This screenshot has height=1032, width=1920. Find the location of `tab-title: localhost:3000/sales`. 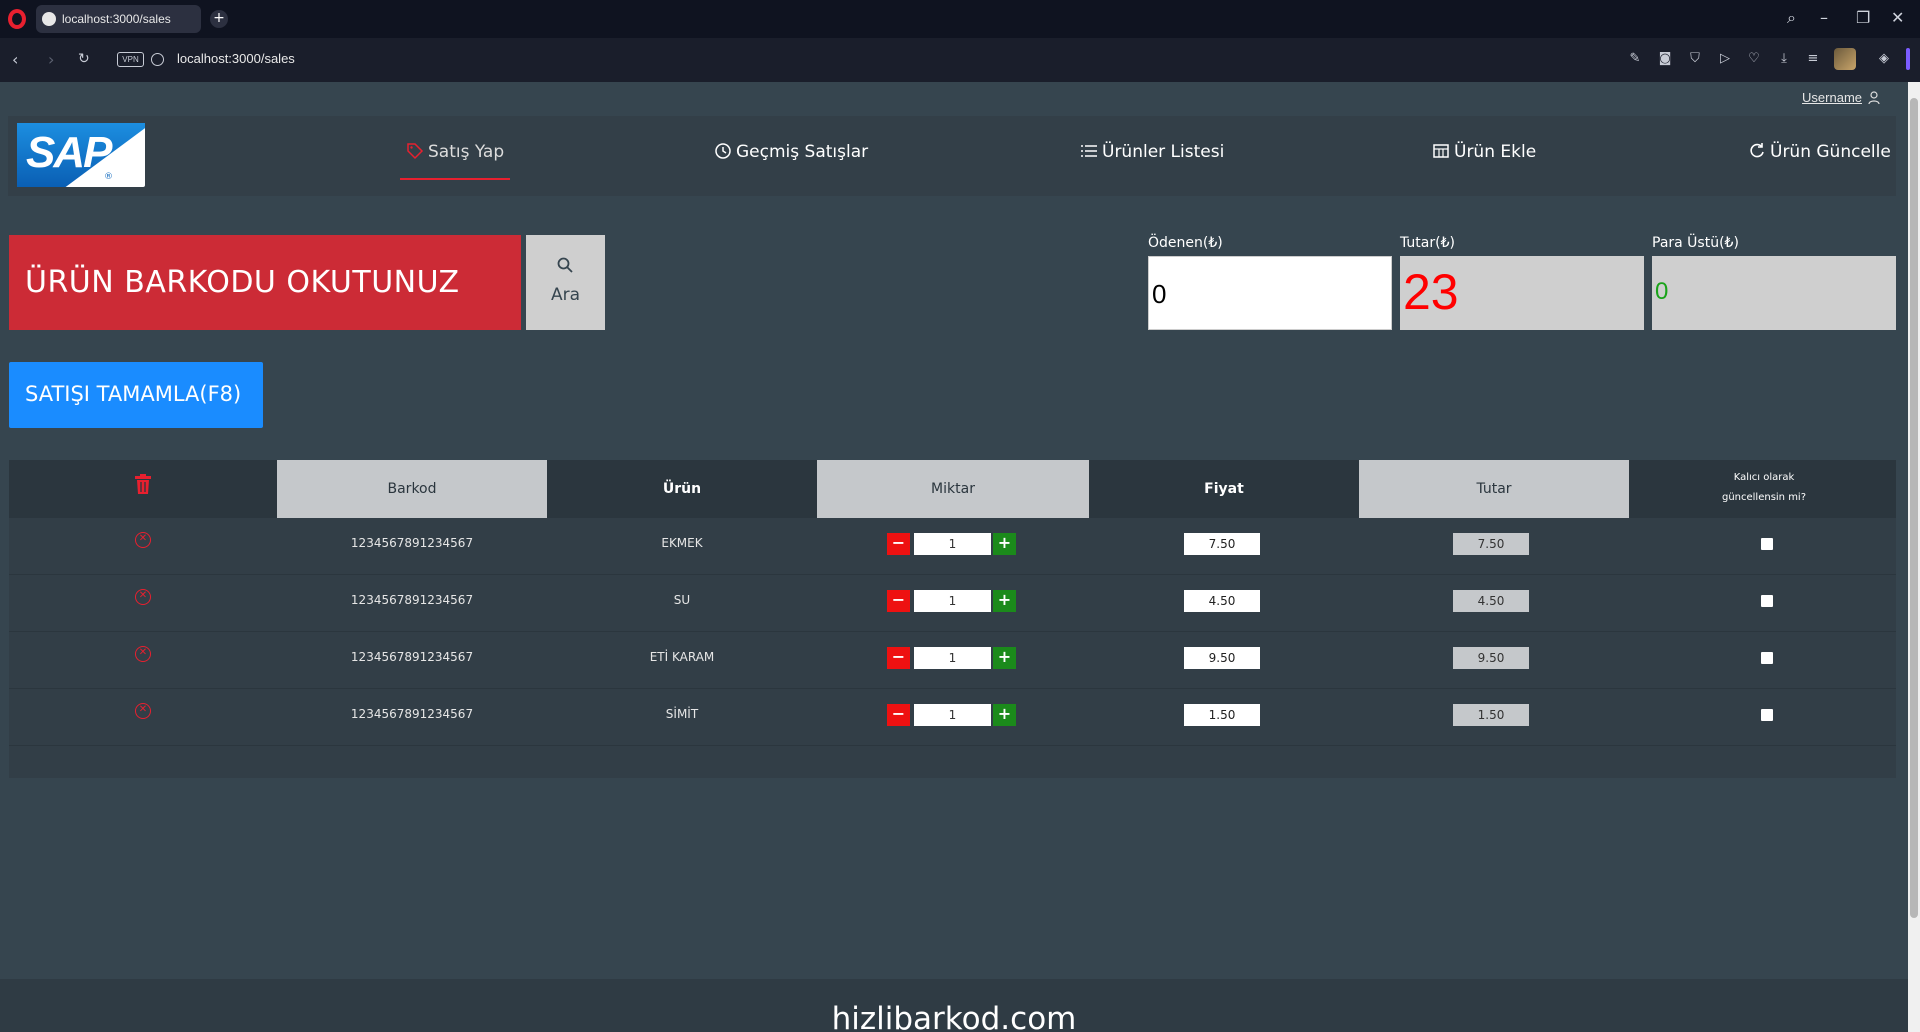

tab-title: localhost:3000/sales is located at coordinates (116, 19).